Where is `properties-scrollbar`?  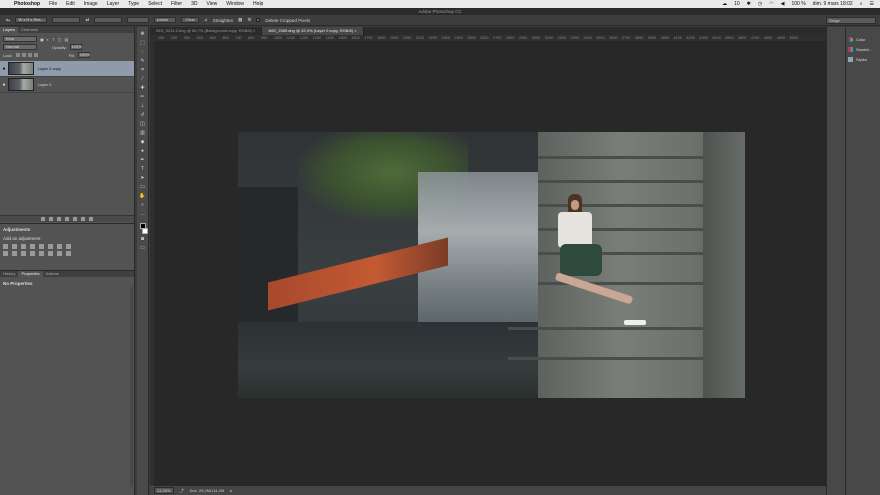
properties-scrollbar is located at coordinates (131, 387).